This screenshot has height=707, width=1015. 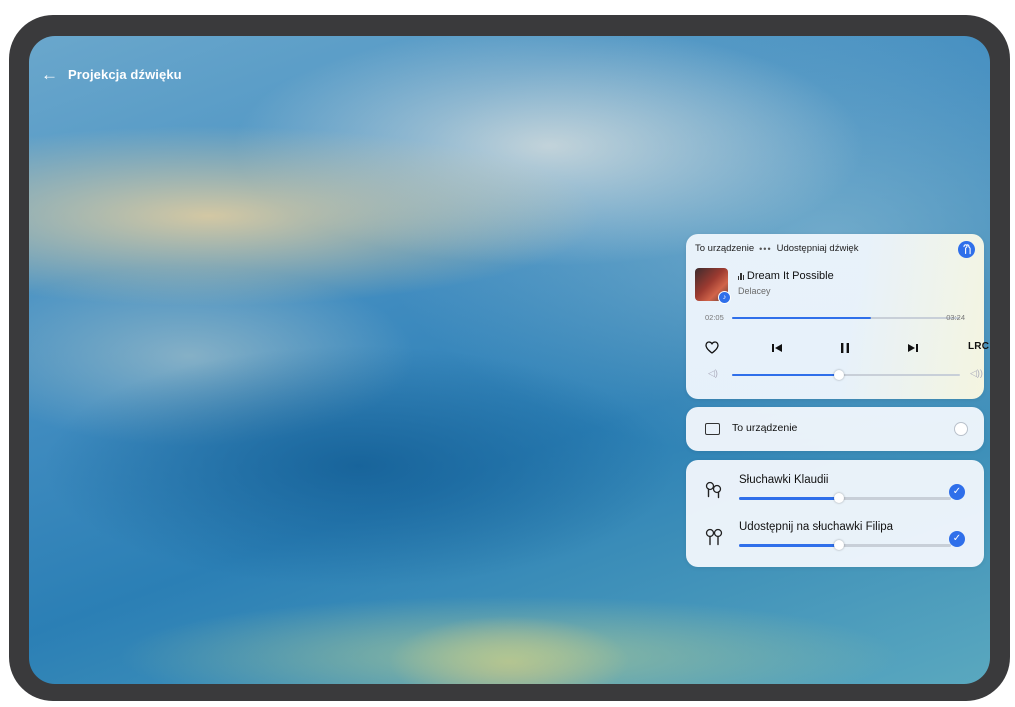 I want to click on playing-bars-icon, so click(x=741, y=276).